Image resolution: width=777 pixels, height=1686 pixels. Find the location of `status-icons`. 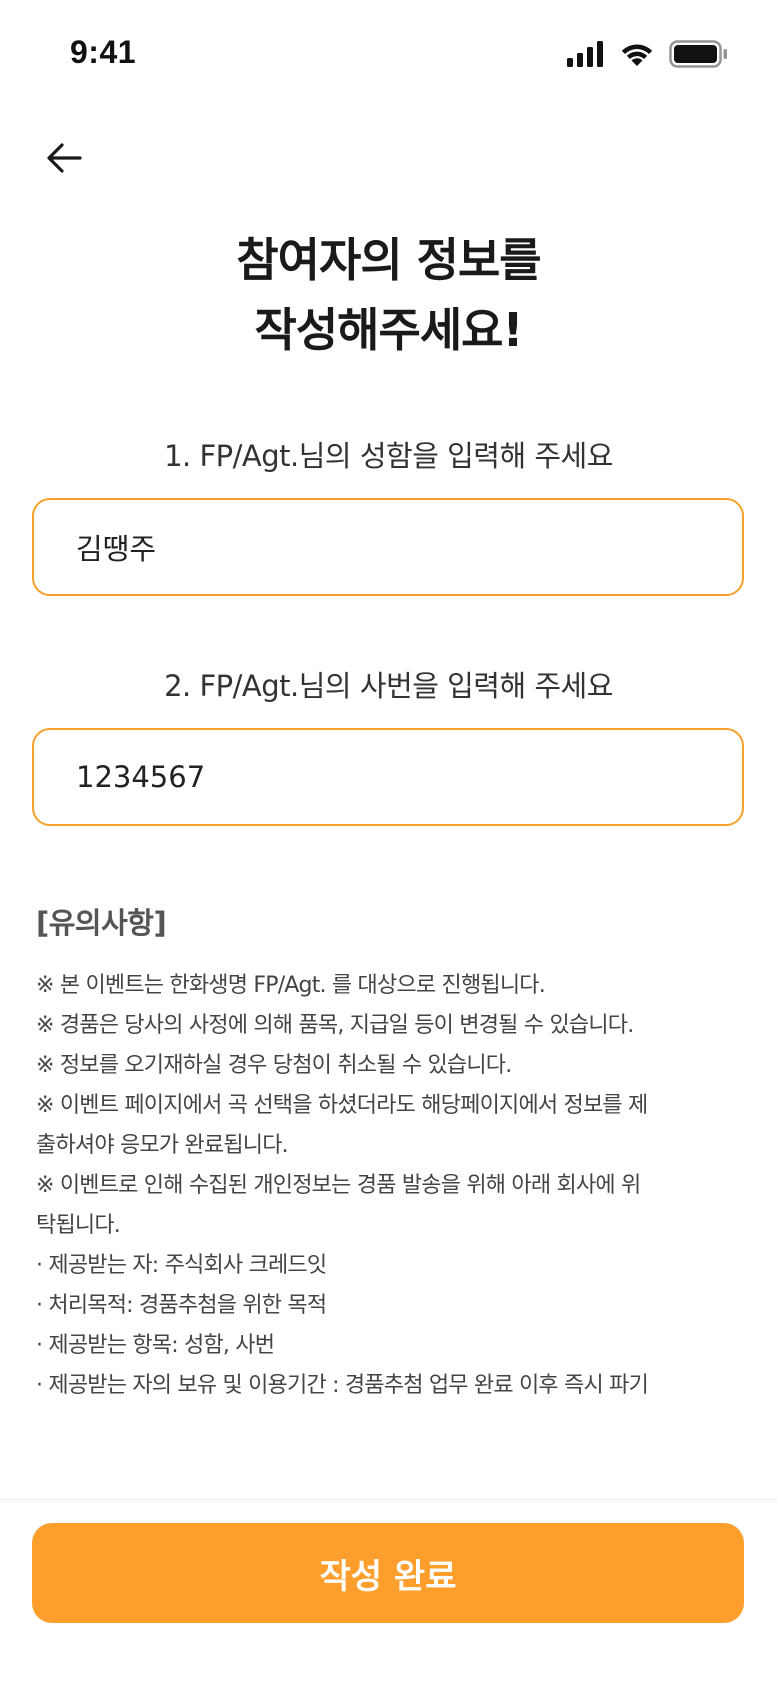

status-icons is located at coordinates (648, 54).